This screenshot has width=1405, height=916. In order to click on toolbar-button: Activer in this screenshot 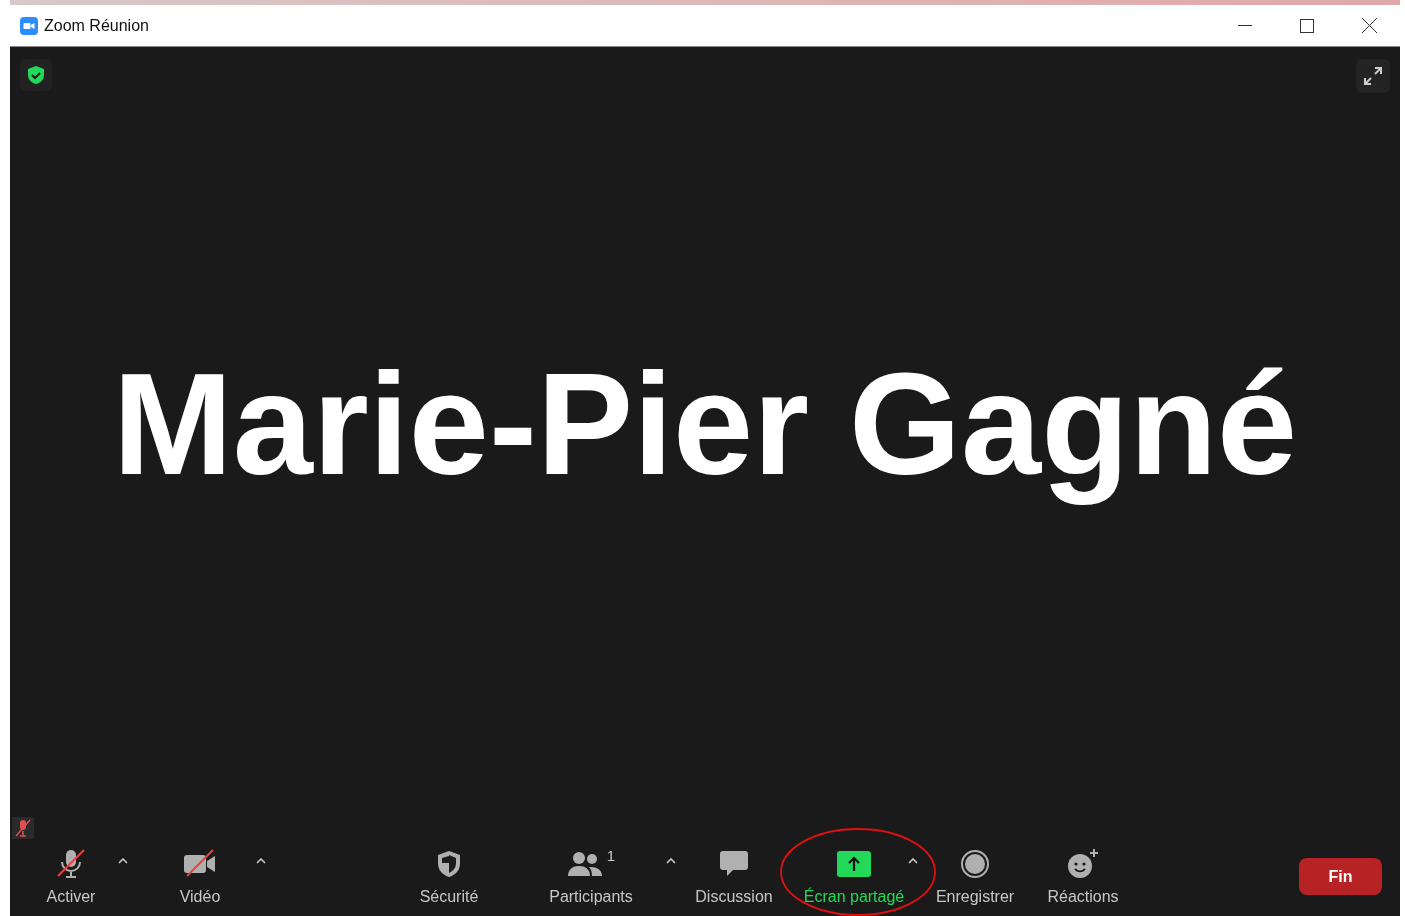, I will do `click(71, 878)`.